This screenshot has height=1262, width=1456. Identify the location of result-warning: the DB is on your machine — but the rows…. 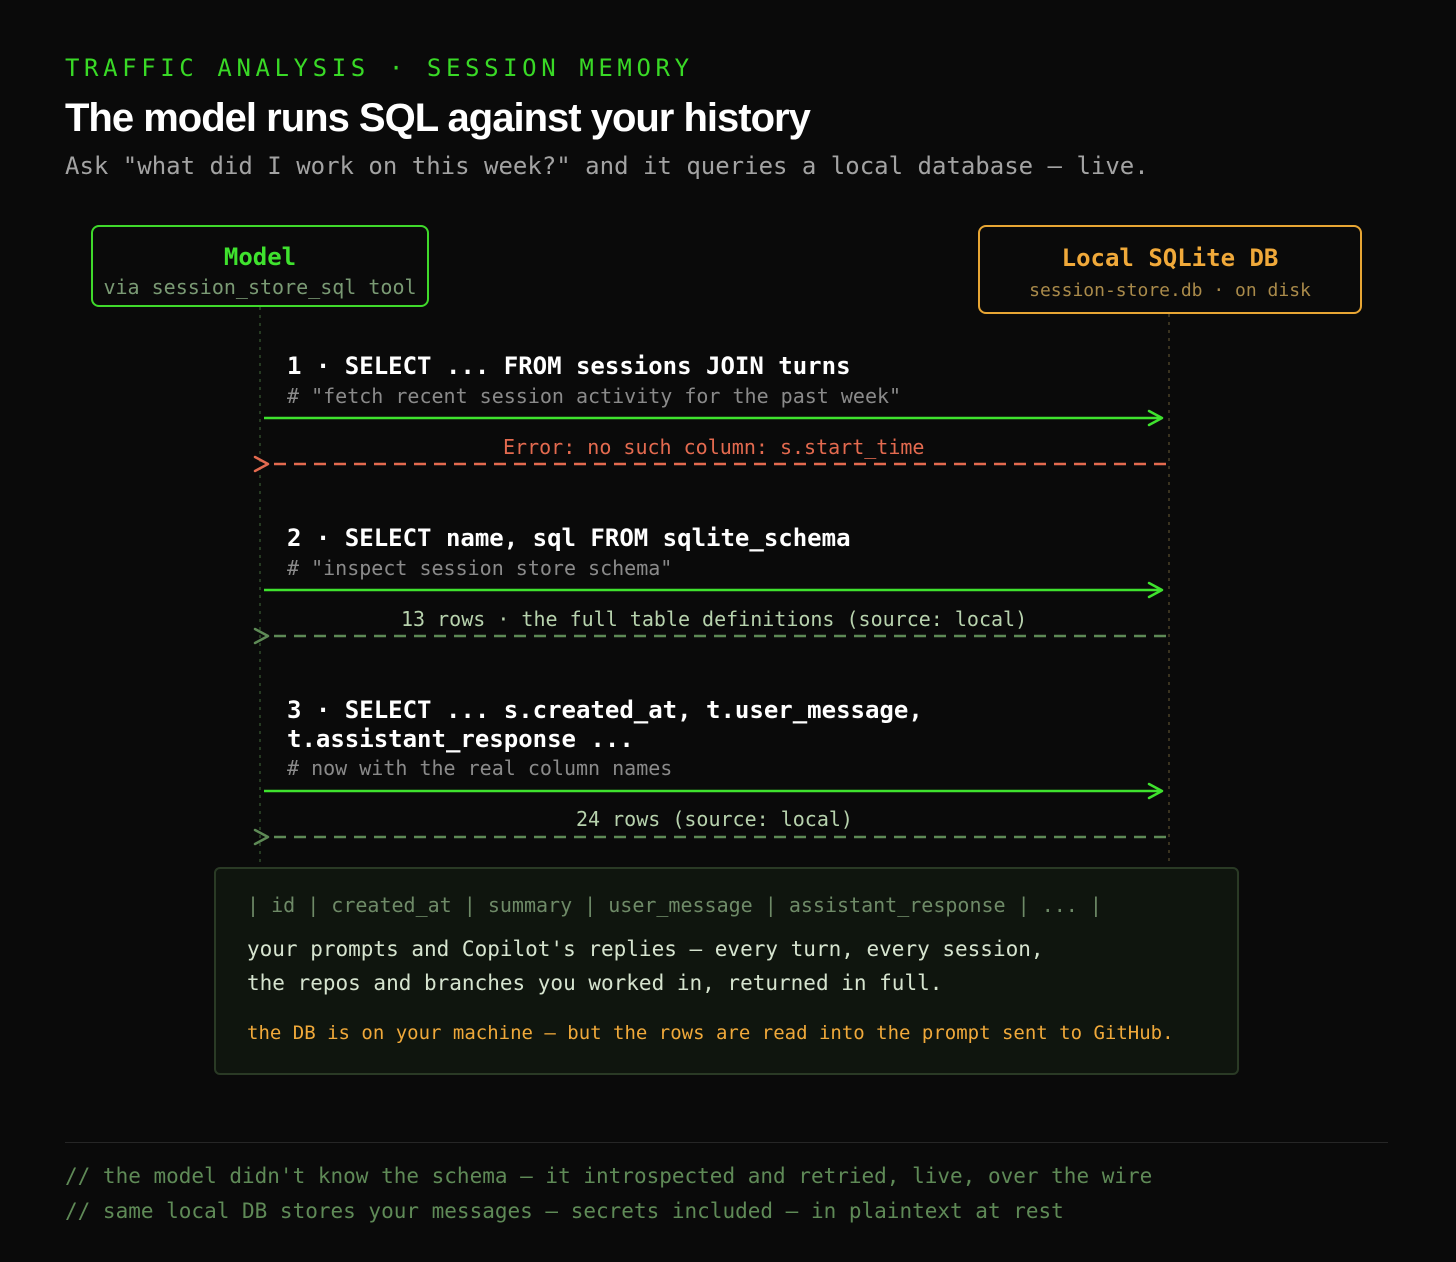
(710, 1033).